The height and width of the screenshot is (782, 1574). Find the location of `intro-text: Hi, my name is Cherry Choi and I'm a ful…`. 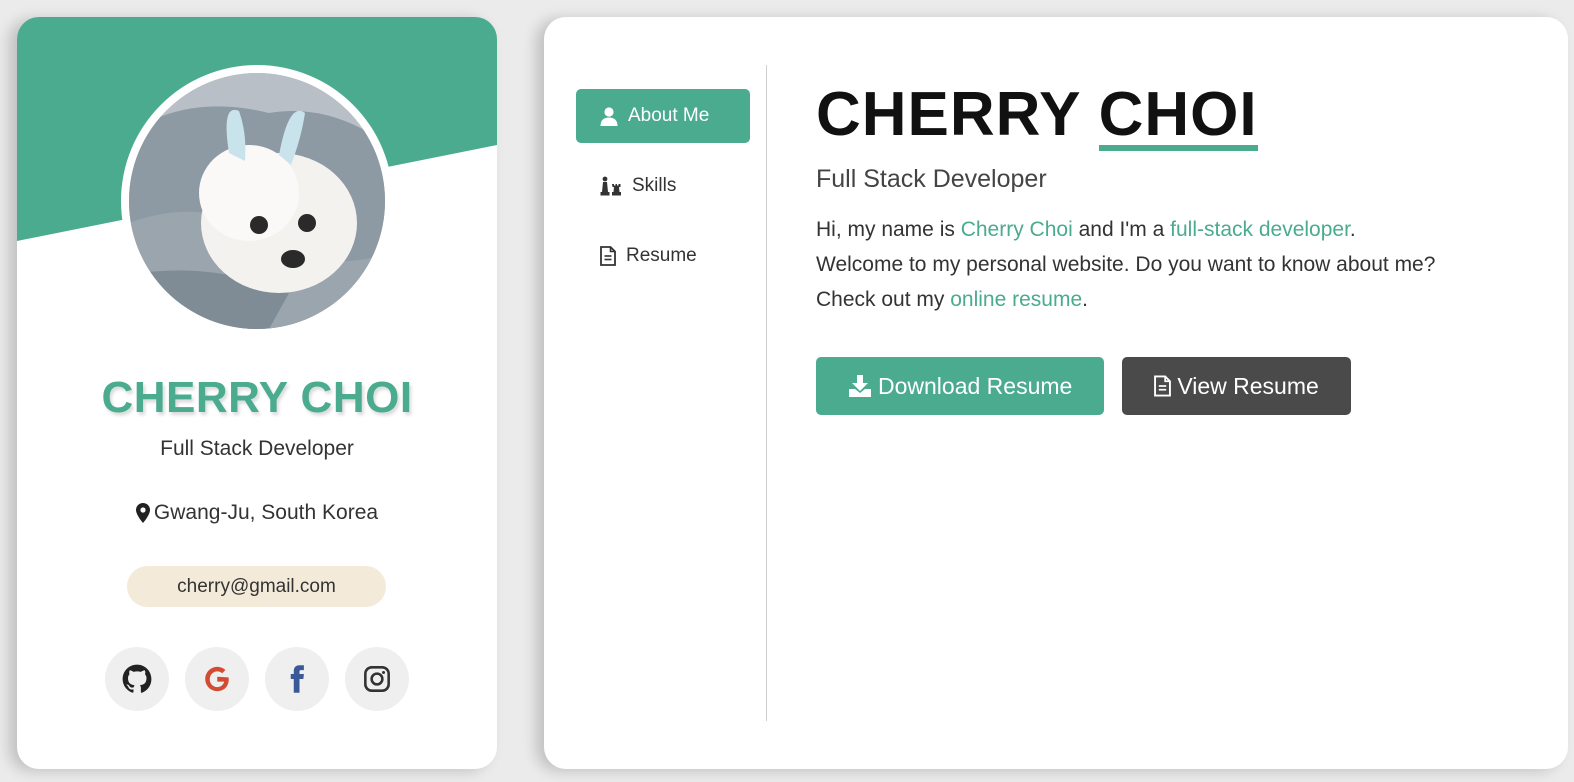

intro-text: Hi, my name is Cherry Choi and I'm a ful… is located at coordinates (1176, 264).